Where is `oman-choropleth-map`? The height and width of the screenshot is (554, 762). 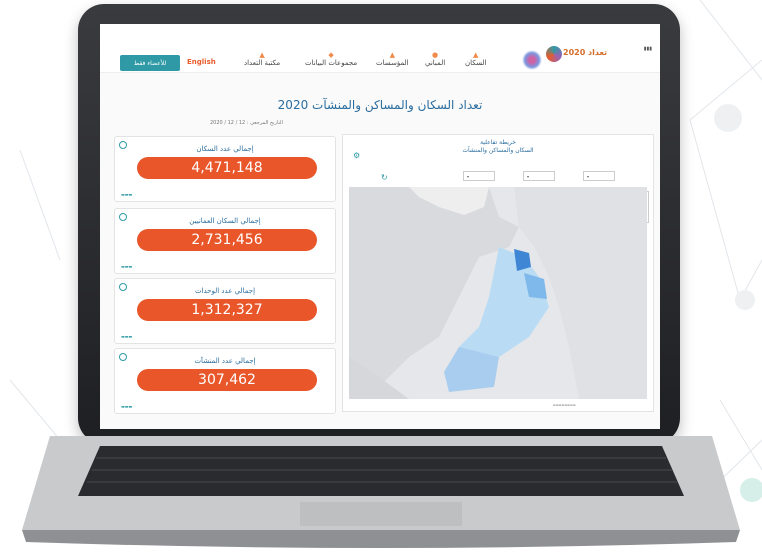 oman-choropleth-map is located at coordinates (498, 293).